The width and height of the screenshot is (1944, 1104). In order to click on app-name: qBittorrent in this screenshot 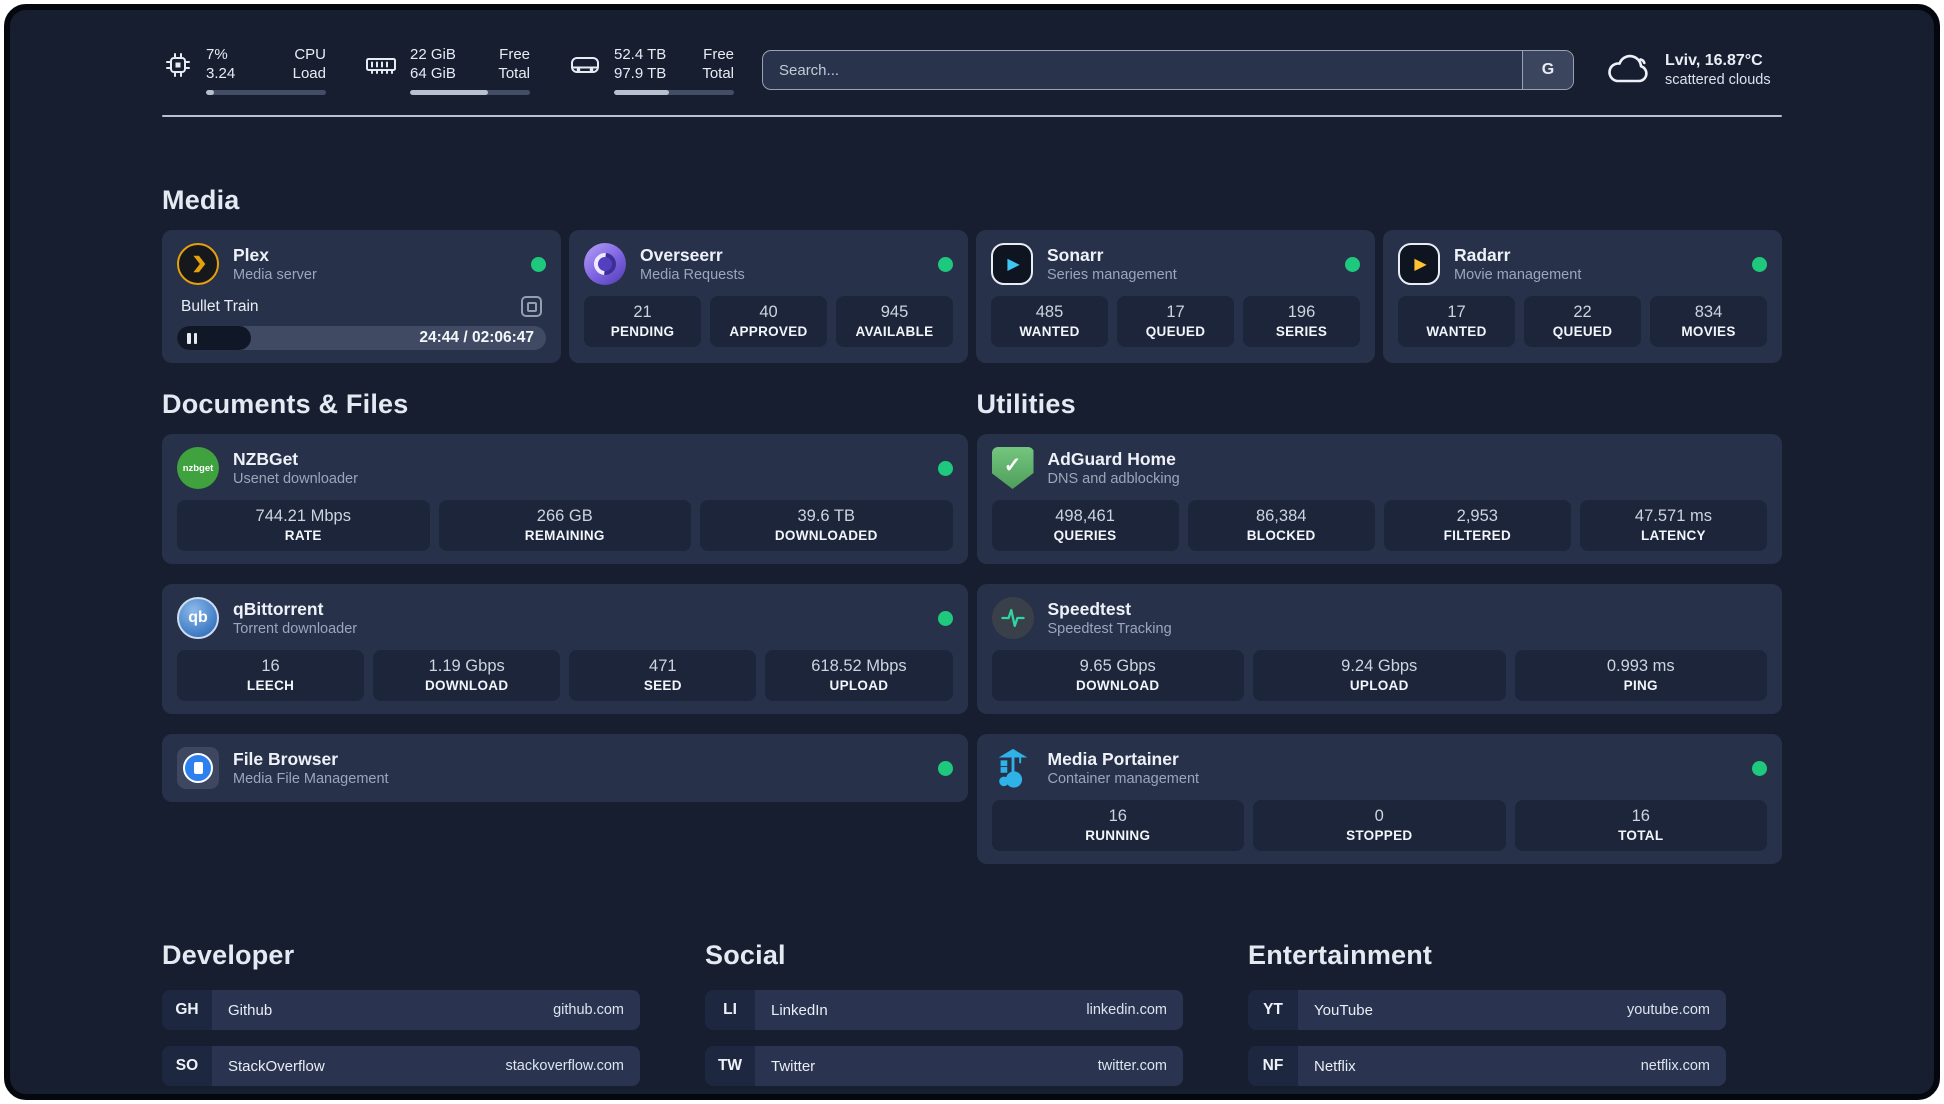, I will do `click(278, 609)`.